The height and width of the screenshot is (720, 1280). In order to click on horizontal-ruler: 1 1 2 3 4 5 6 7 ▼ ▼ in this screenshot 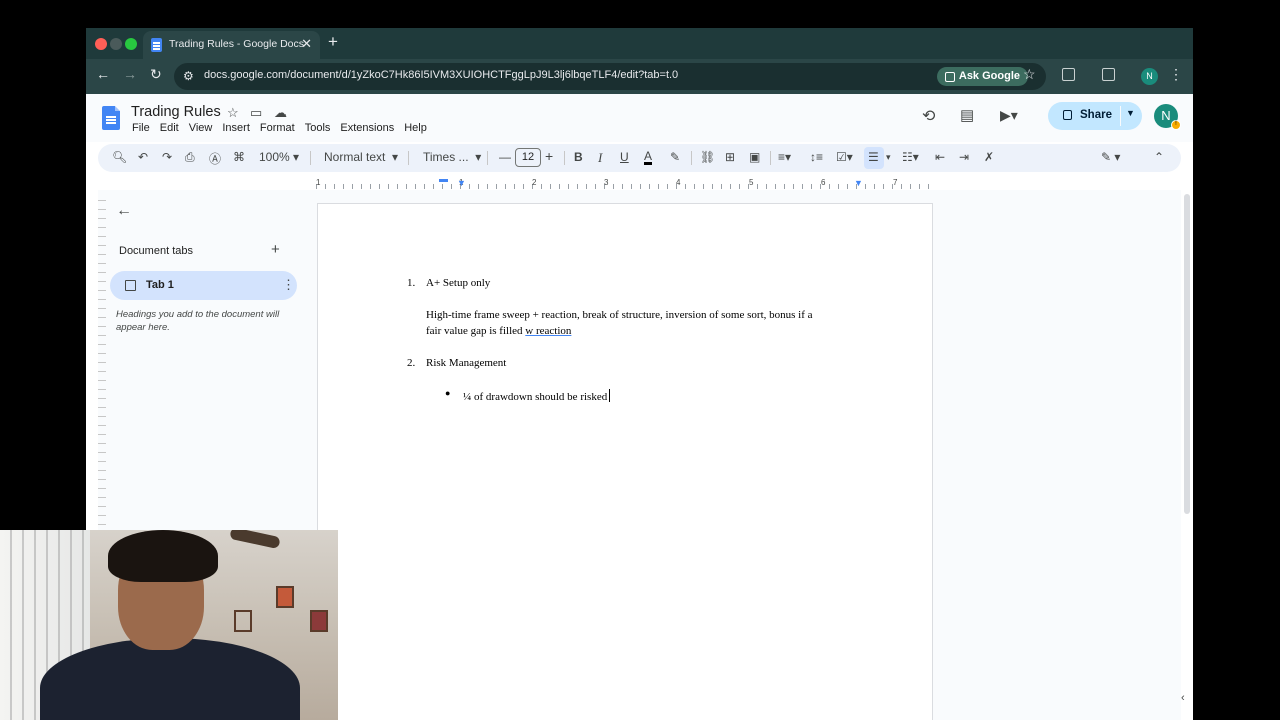, I will do `click(624, 184)`.